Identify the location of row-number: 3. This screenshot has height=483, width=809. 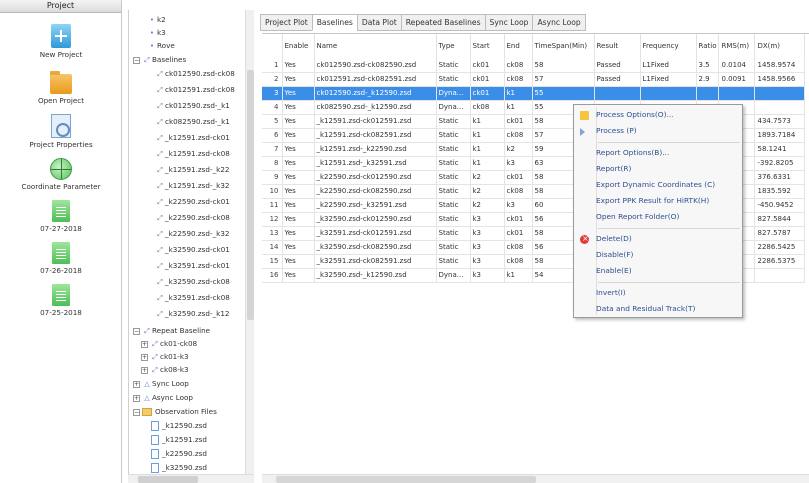
(272, 93).